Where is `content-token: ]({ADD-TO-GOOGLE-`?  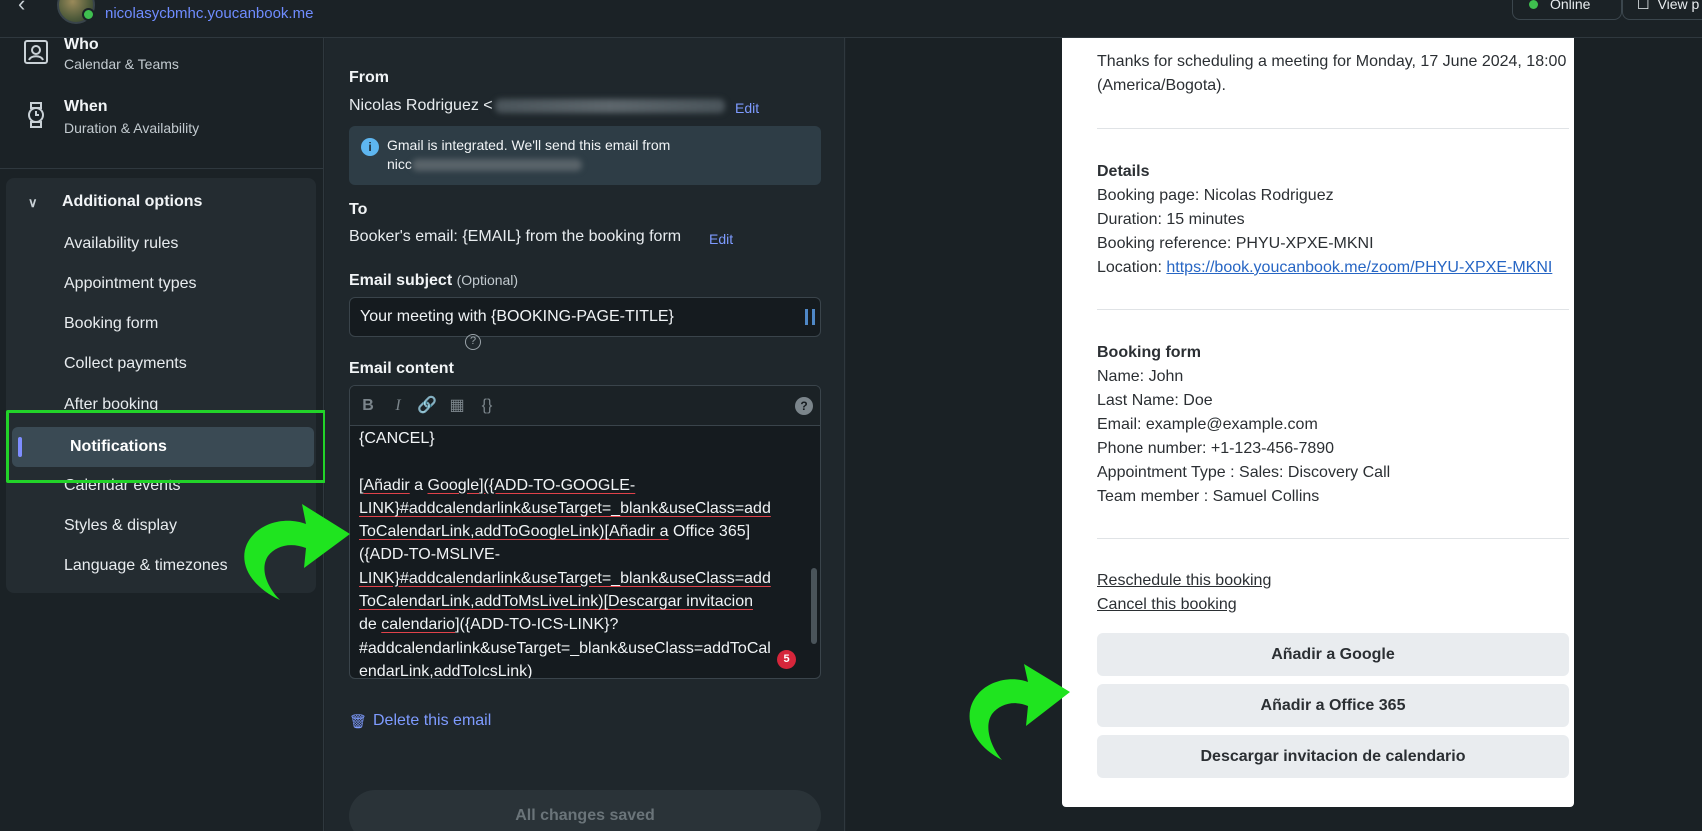 content-token: ]({ADD-TO-GOOGLE- is located at coordinates (557, 485).